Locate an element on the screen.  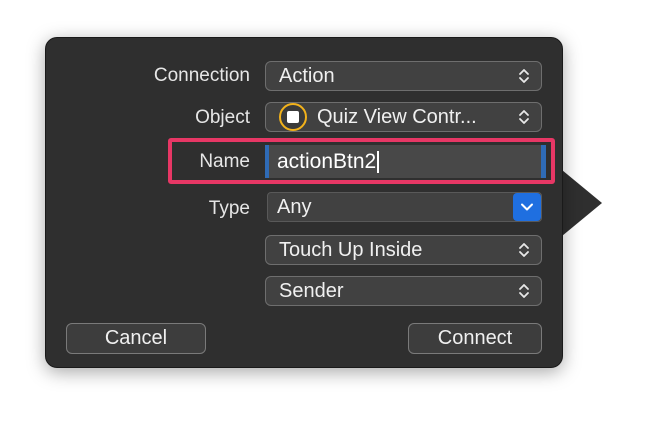
view-controller-icon is located at coordinates (293, 117).